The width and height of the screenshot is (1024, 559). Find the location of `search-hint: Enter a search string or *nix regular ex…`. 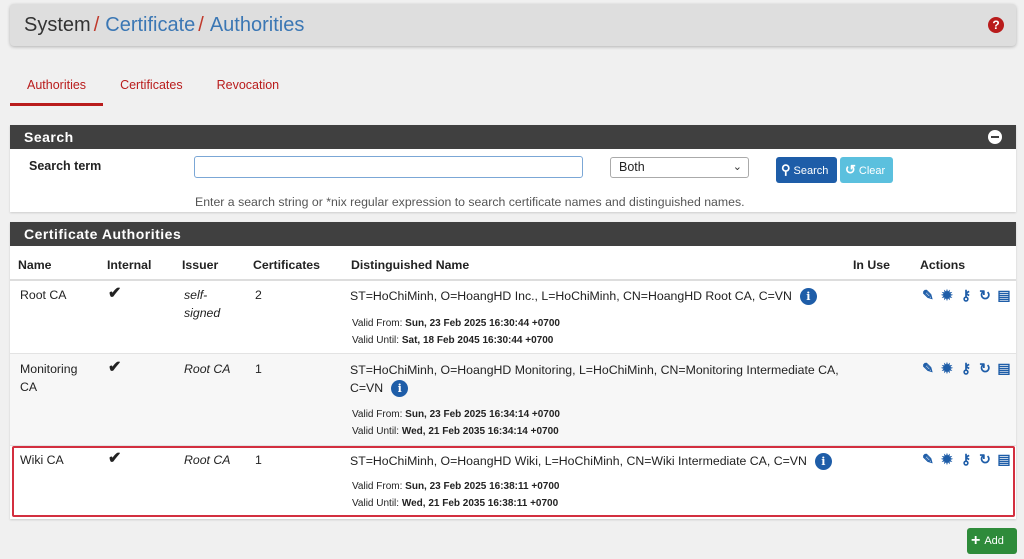

search-hint: Enter a search string or *nix regular ex… is located at coordinates (470, 202).